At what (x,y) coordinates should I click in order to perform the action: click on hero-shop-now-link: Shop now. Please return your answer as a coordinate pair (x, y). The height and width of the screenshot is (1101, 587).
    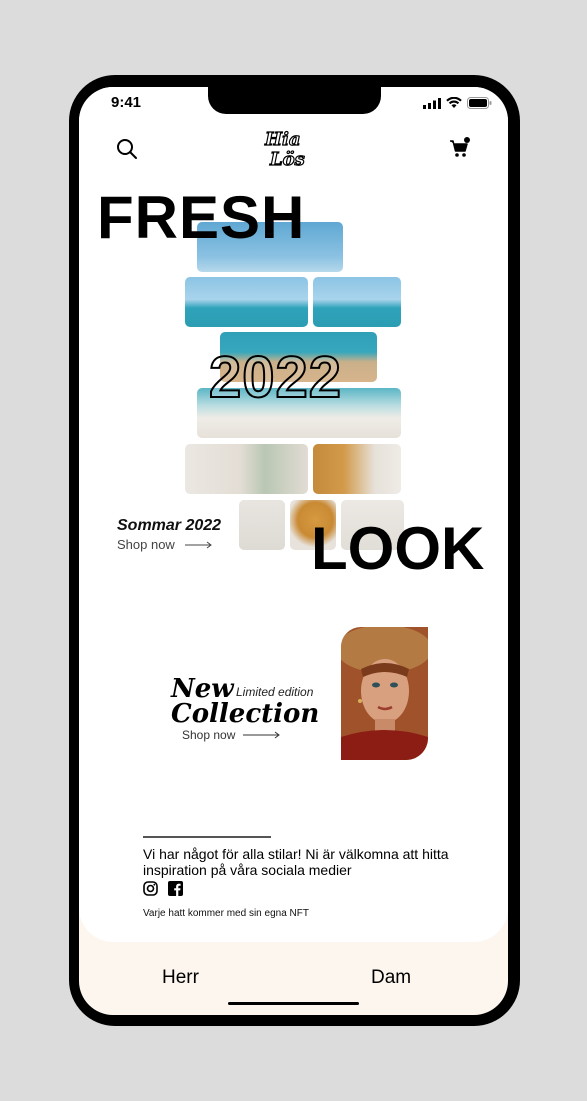
    Looking at the image, I should click on (165, 544).